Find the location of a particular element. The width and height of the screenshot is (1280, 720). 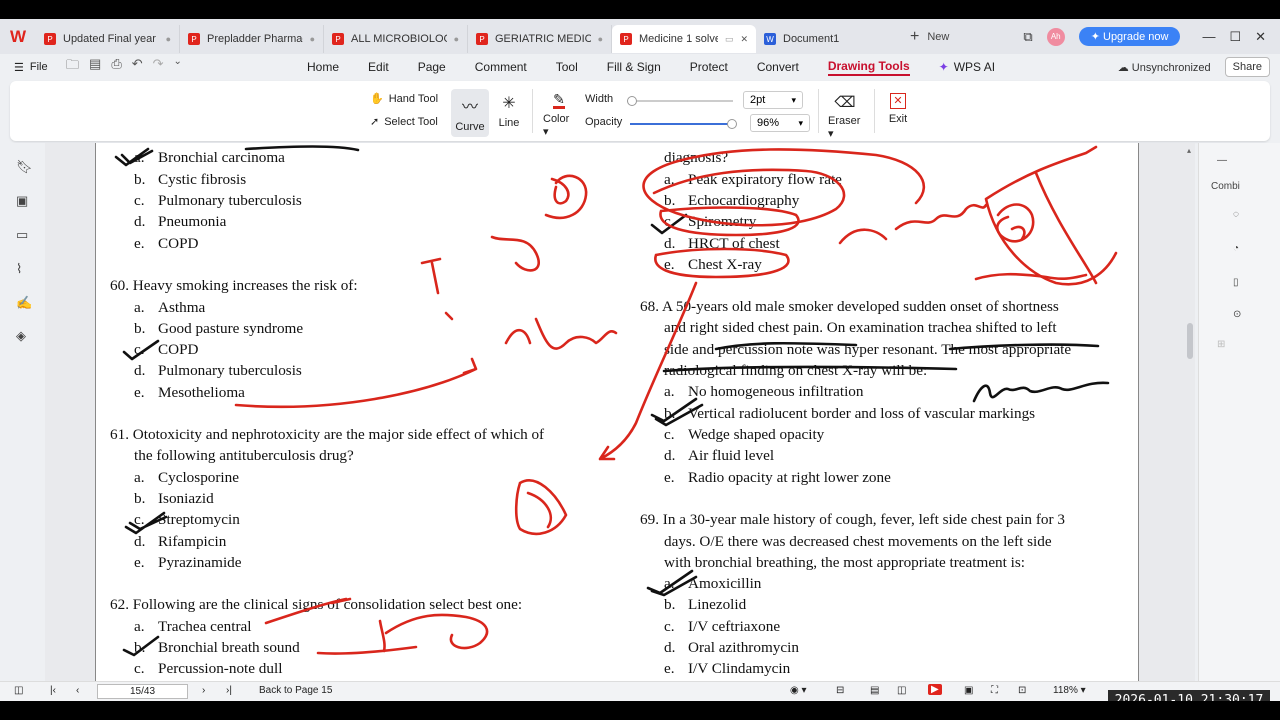

menu-comment: Comment is located at coordinates (501, 67).